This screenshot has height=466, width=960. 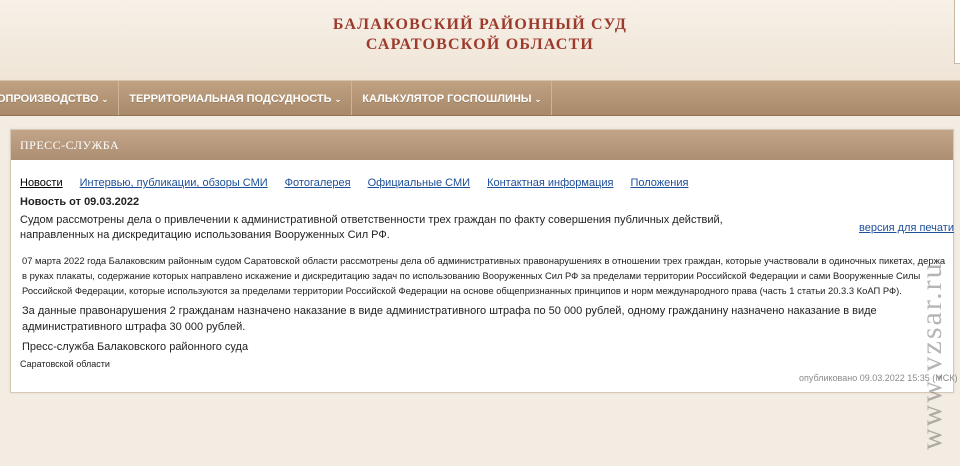 I want to click on tab-contacts: Контактная информация, so click(x=550, y=183).